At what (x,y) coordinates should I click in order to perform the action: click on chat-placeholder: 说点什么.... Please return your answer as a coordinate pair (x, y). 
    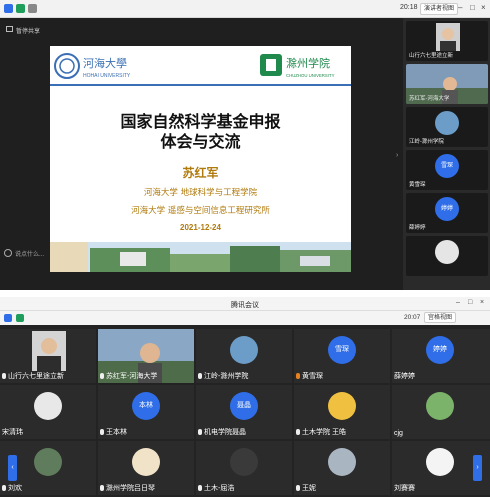
    Looking at the image, I should click on (30, 254).